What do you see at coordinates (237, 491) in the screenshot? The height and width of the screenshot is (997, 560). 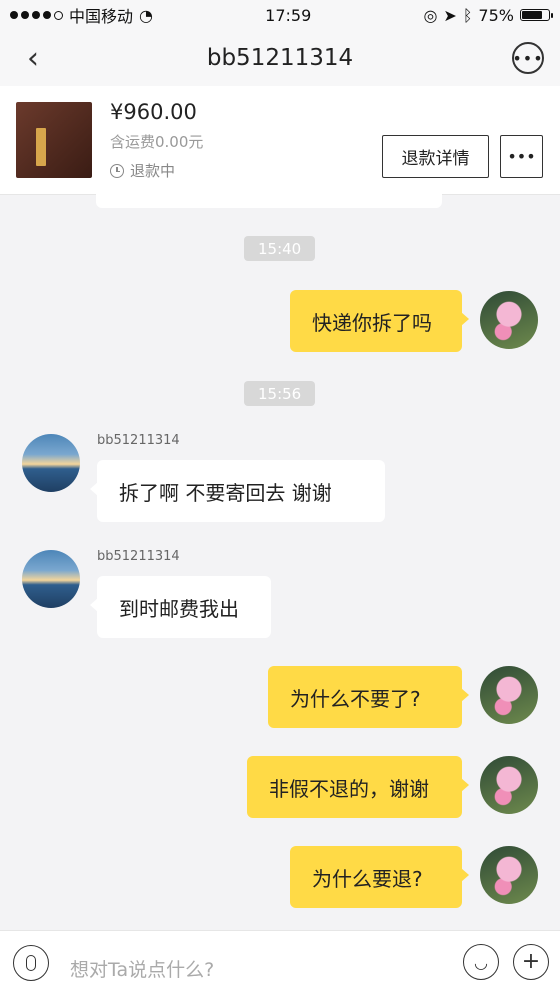 I see `message-bubble-in: 拆了啊 不要寄回去 谢谢` at bounding box center [237, 491].